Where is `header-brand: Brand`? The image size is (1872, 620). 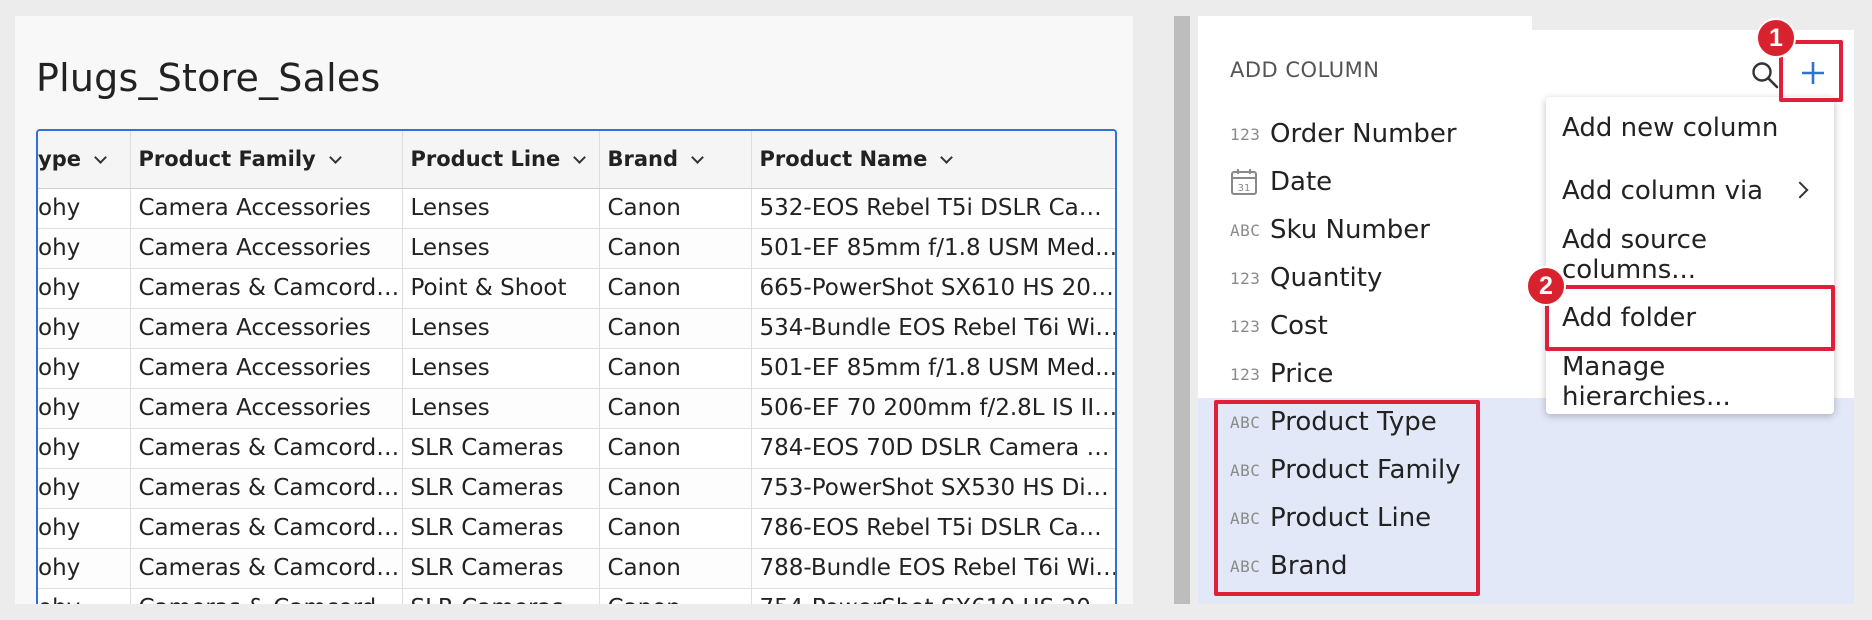 header-brand: Brand is located at coordinates (675, 160).